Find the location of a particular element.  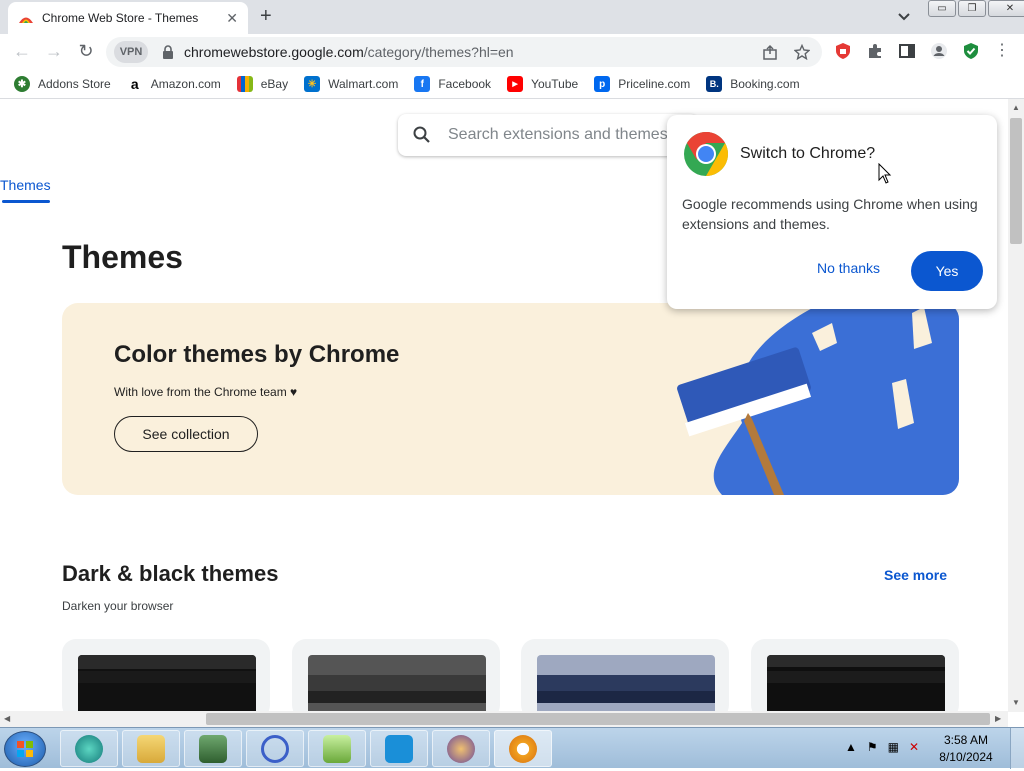

active-tab-indicator is located at coordinates (26, 201).